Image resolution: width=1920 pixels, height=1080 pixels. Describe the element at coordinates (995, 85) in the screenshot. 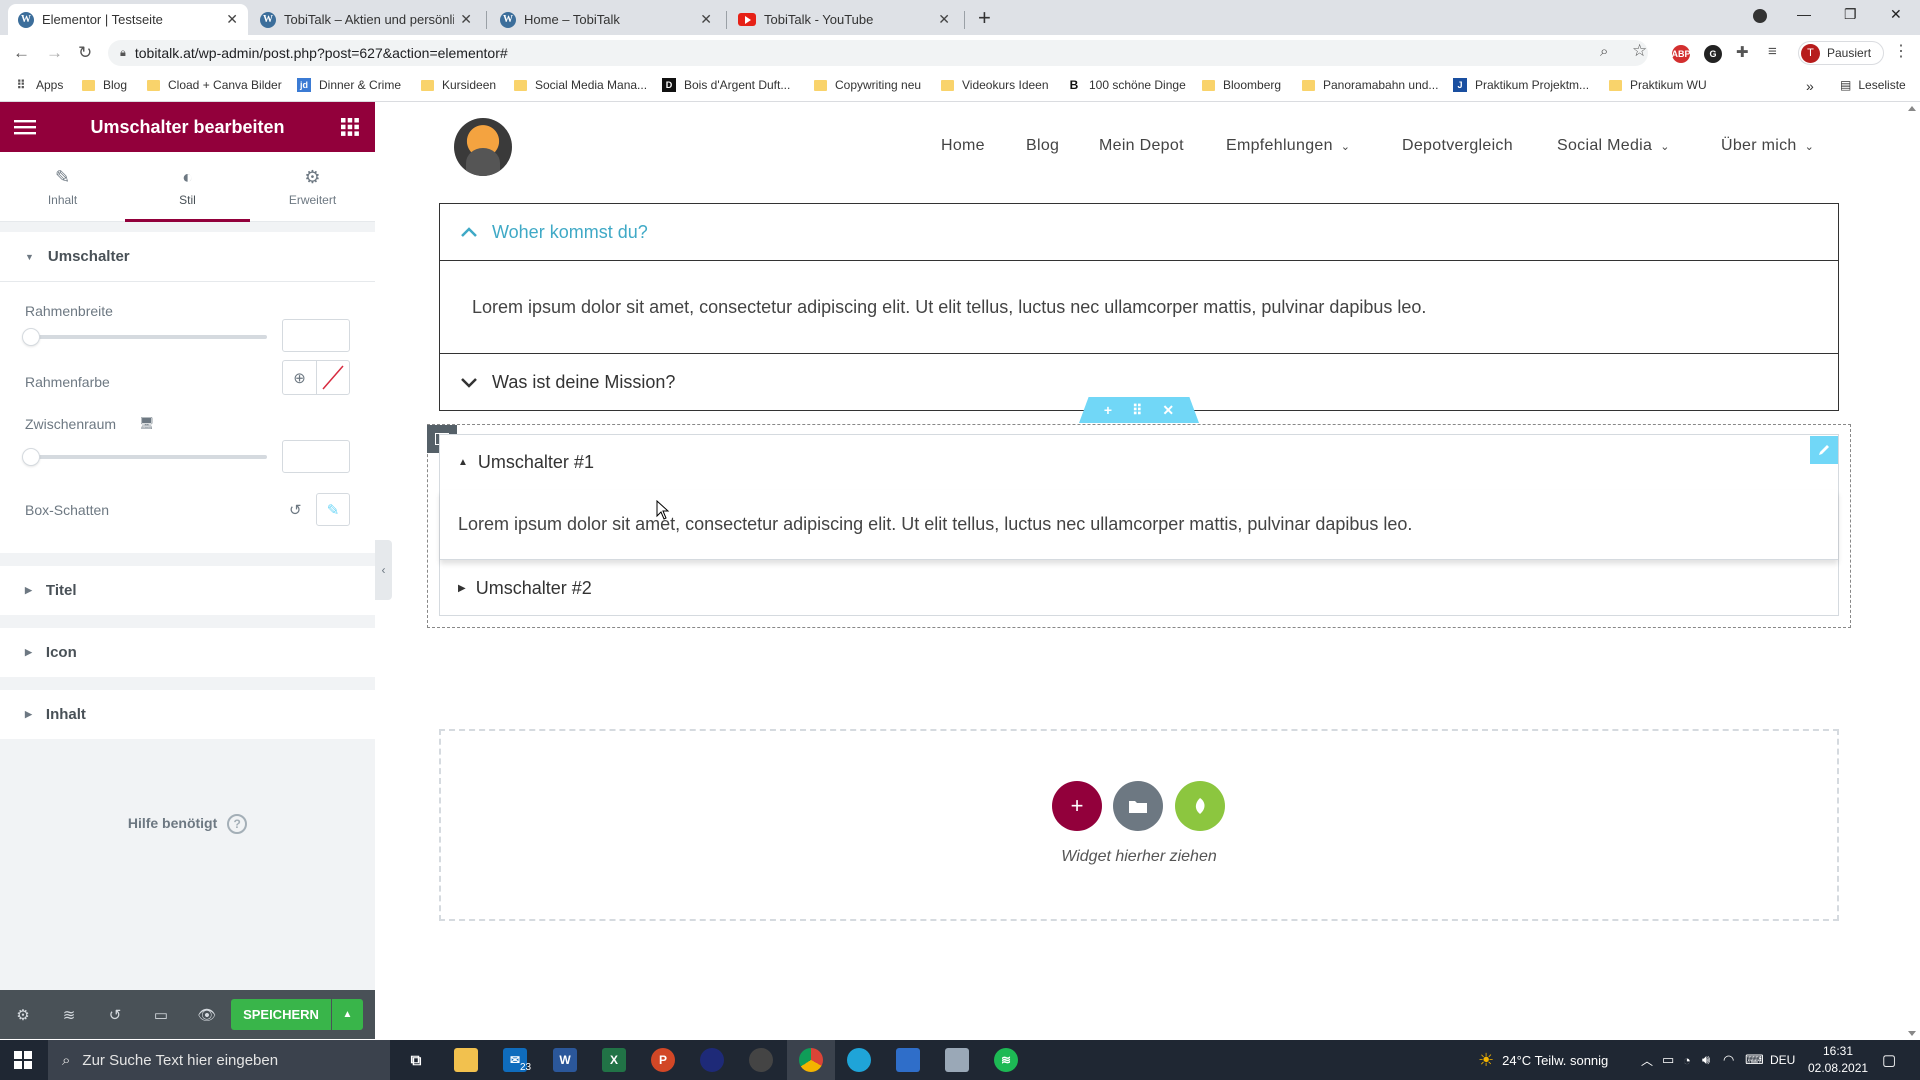

I see `bookmark-videokurs: Videokurs Ideen` at that location.